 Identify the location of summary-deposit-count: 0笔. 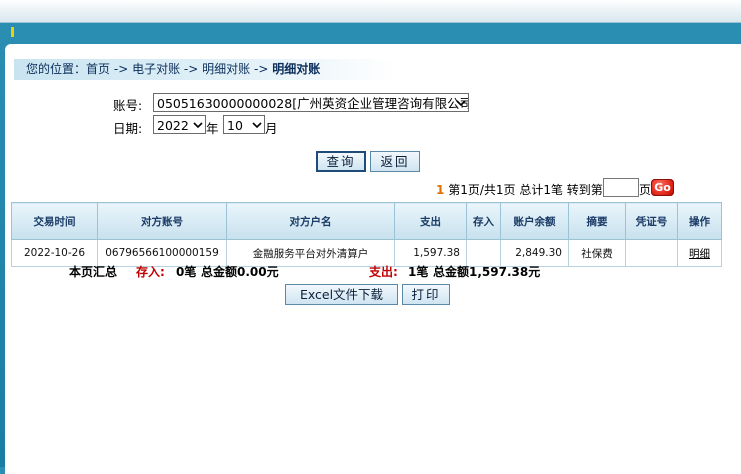
(186, 272).